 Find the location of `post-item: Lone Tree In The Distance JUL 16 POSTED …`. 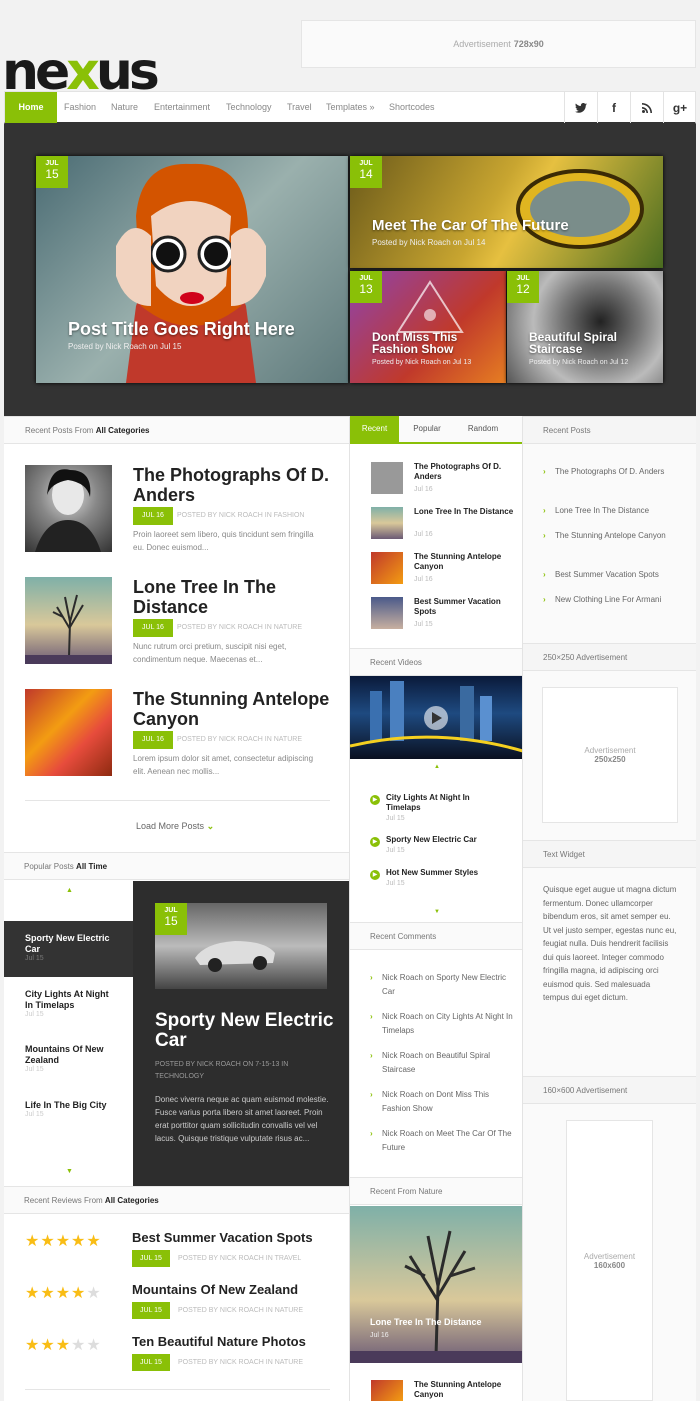

post-item: Lone Tree In The Distance JUL 16 POSTED … is located at coordinates (177, 622).